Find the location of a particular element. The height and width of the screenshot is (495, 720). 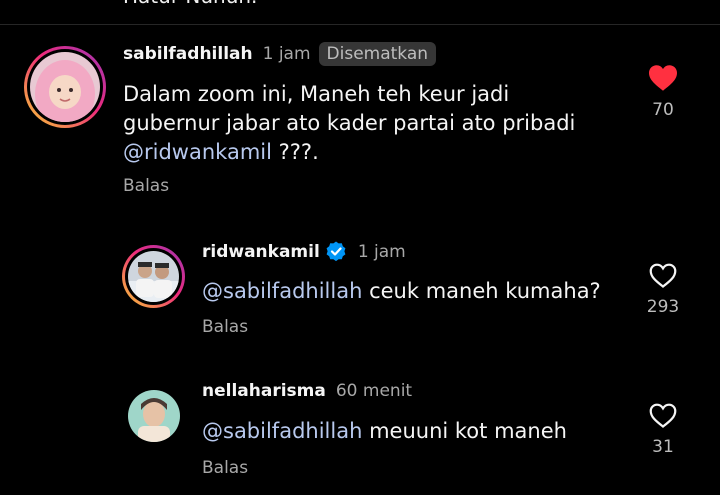

previous-comment-text: Hatur Nuhun. is located at coordinates (190, 4).